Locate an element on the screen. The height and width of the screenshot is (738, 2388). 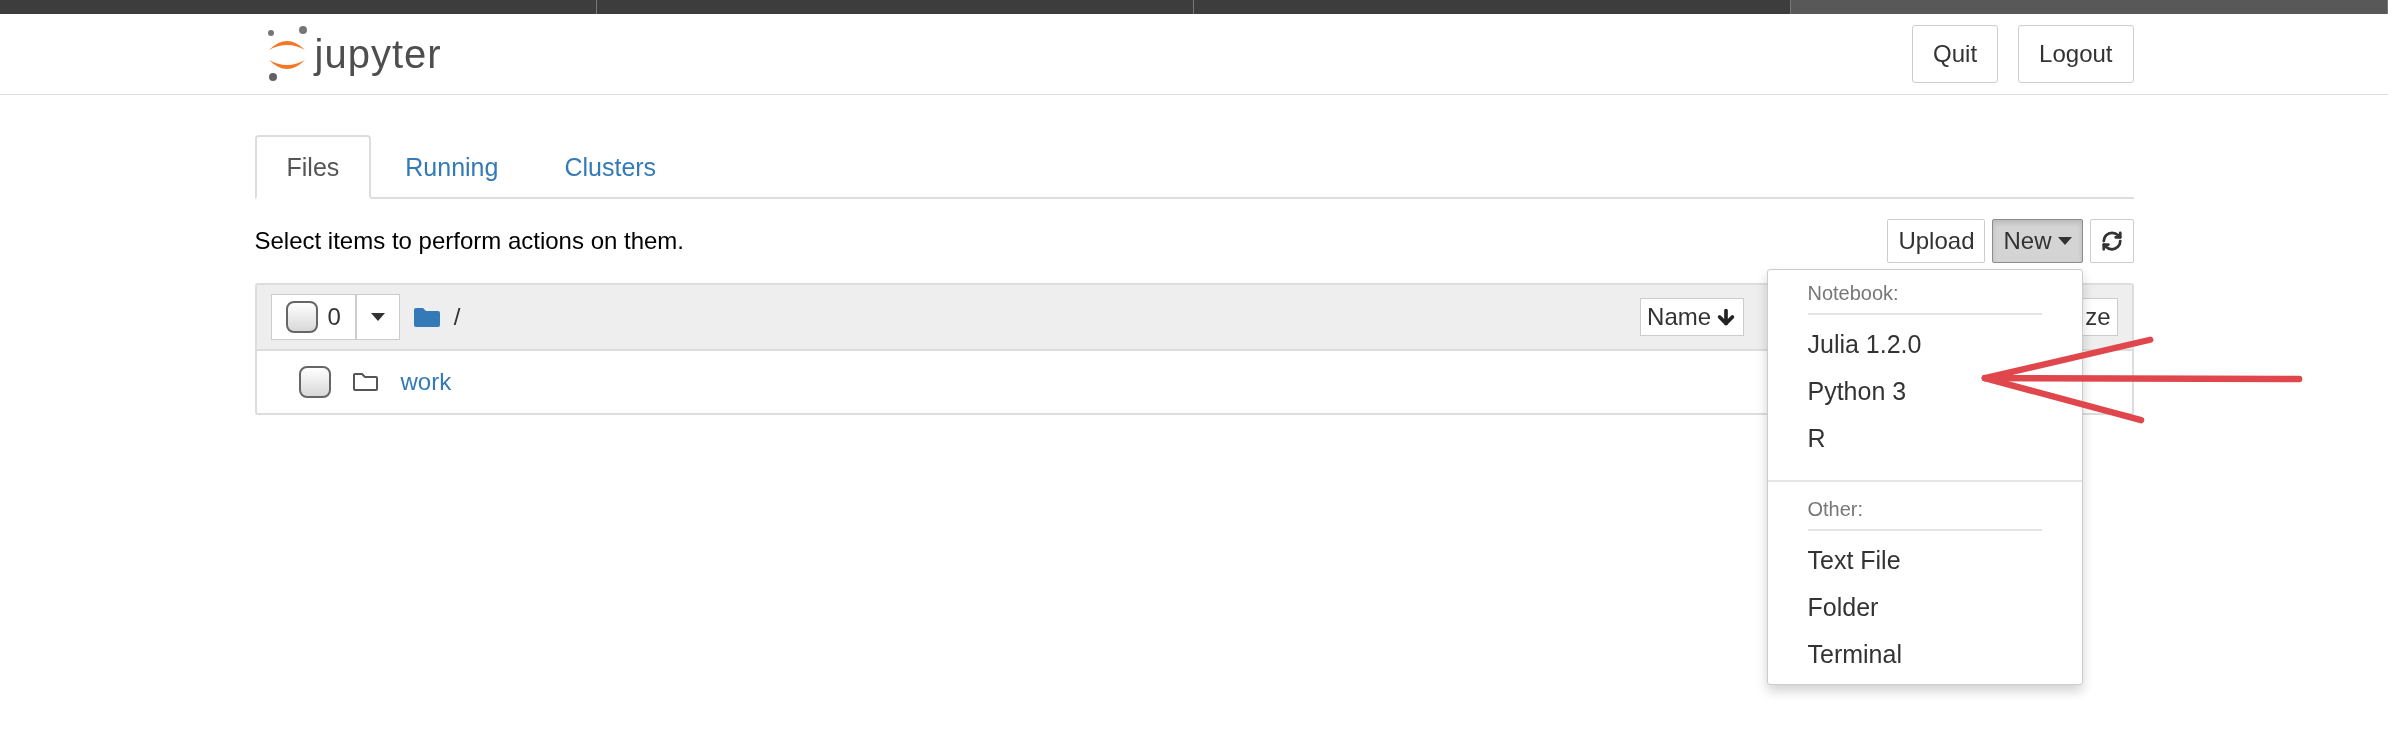
sort-button: Name is located at coordinates (1692, 317).